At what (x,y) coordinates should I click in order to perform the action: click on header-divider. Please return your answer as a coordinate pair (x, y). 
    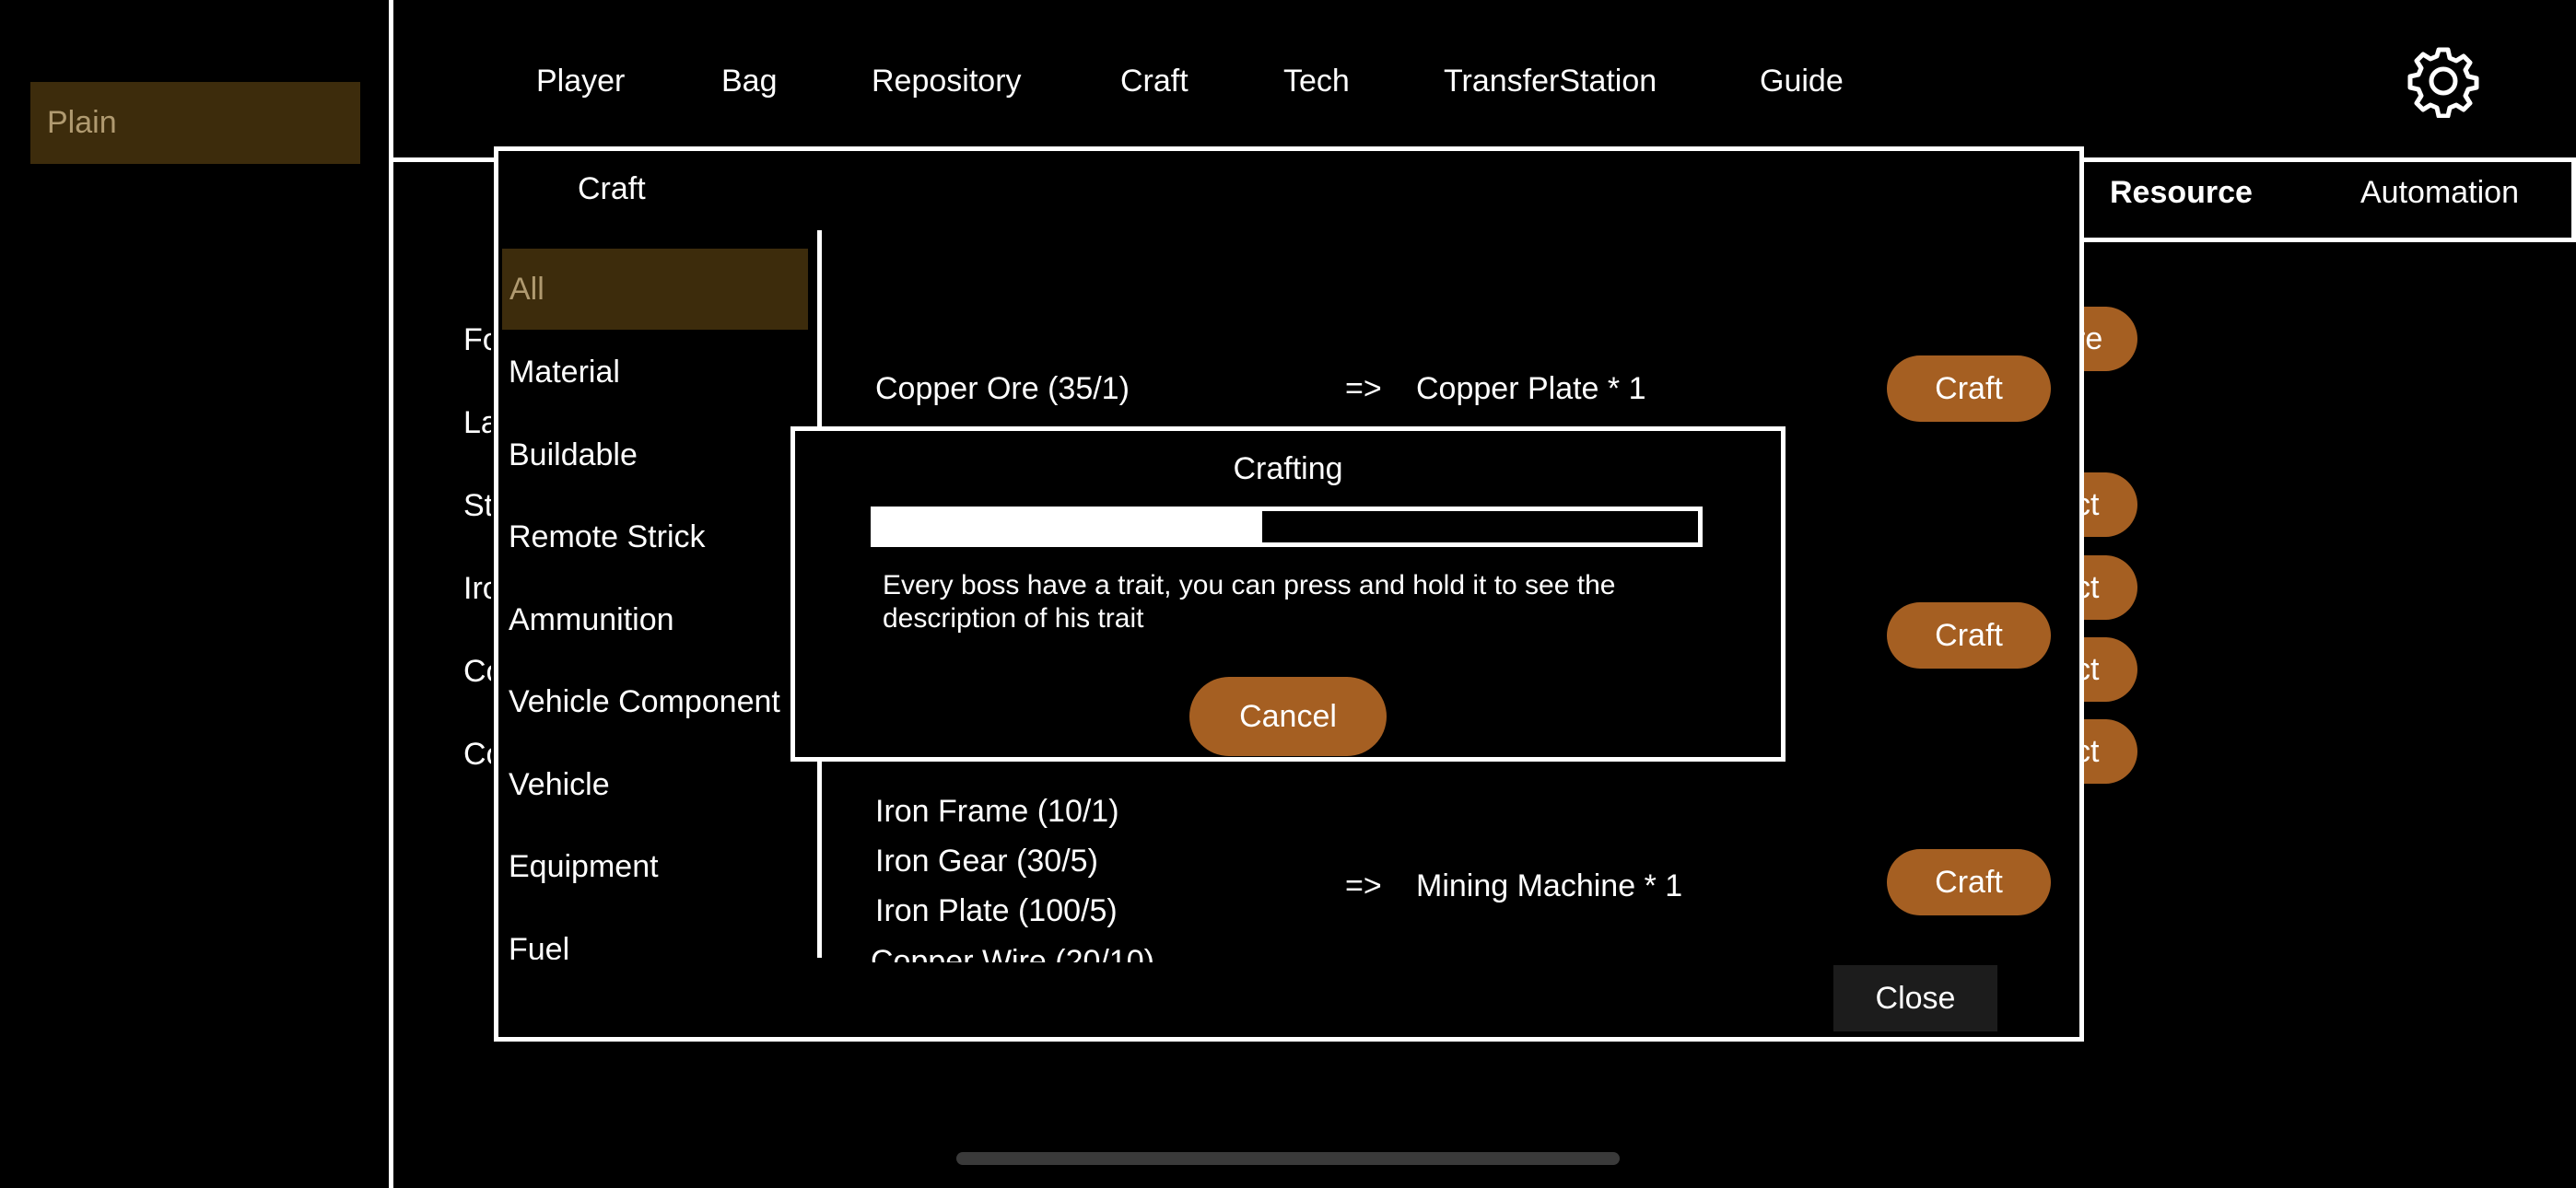
    Looking at the image, I should click on (445, 160).